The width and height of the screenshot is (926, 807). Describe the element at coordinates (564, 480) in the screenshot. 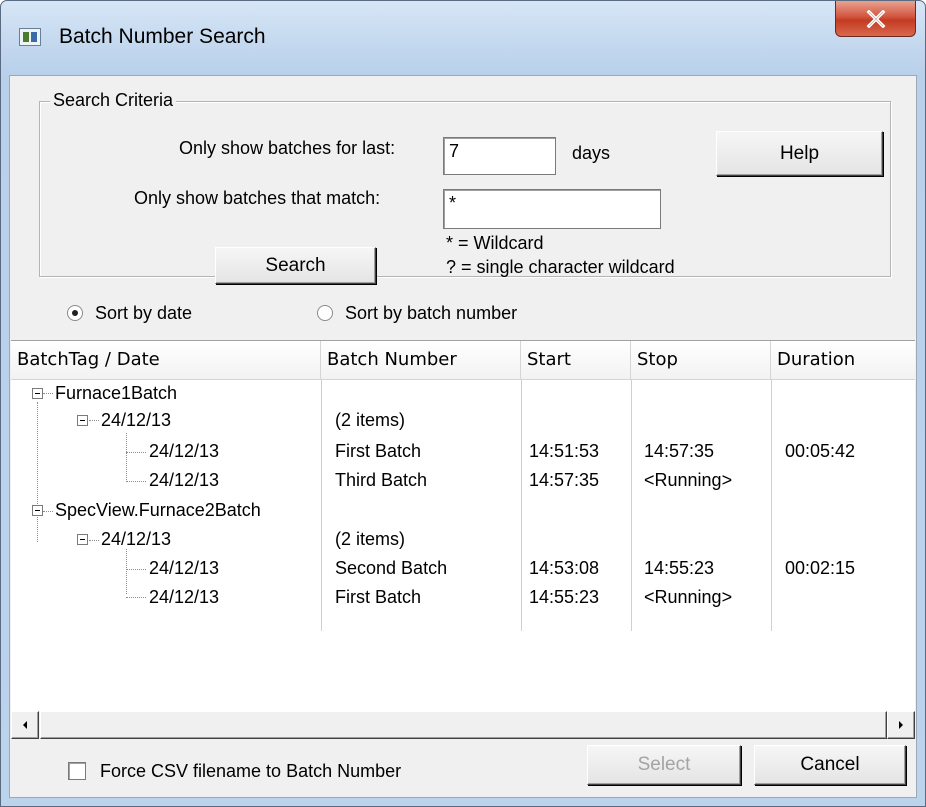

I see `start-time-cell: 14:57:35` at that location.